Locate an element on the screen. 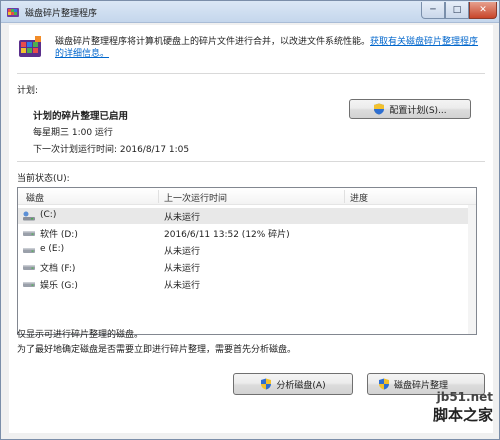 The image size is (500, 440). note-defrag-only: 仅显示可进行碎片整理的磁盘。 is located at coordinates (80, 335).